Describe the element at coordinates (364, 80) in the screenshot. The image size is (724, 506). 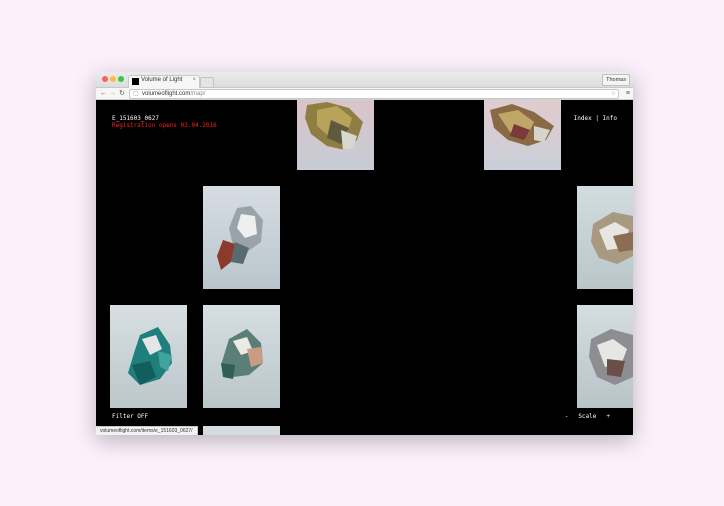
I see `title-bar: Volume of Light × Thomas` at that location.